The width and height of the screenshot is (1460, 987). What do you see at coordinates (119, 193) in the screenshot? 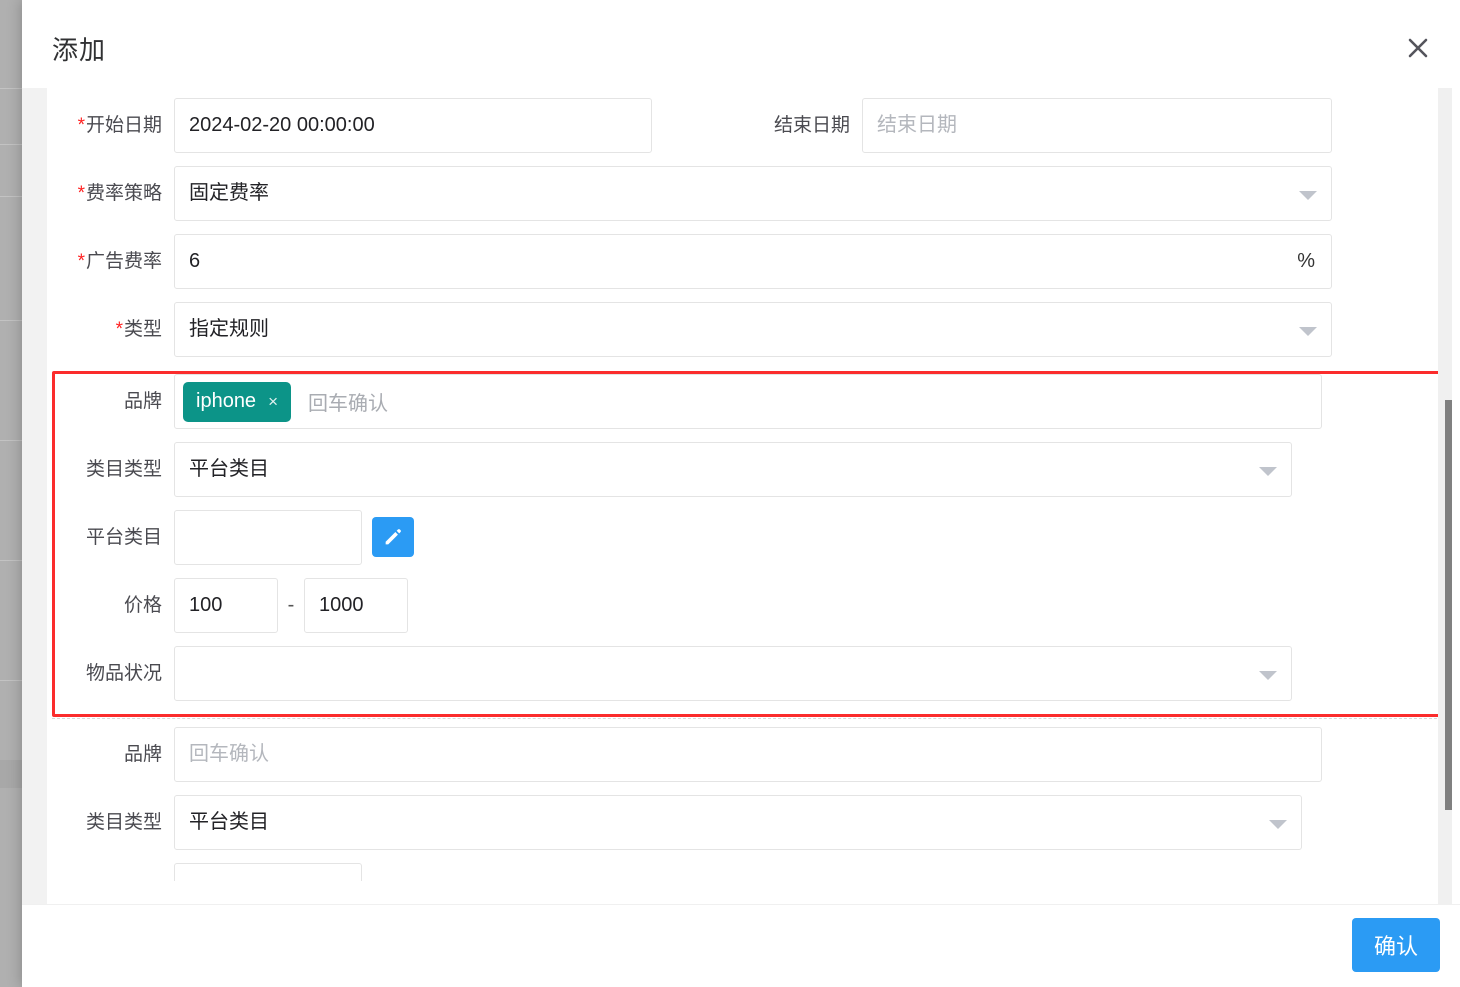
I see `rate-policy-label: *费率策略` at bounding box center [119, 193].